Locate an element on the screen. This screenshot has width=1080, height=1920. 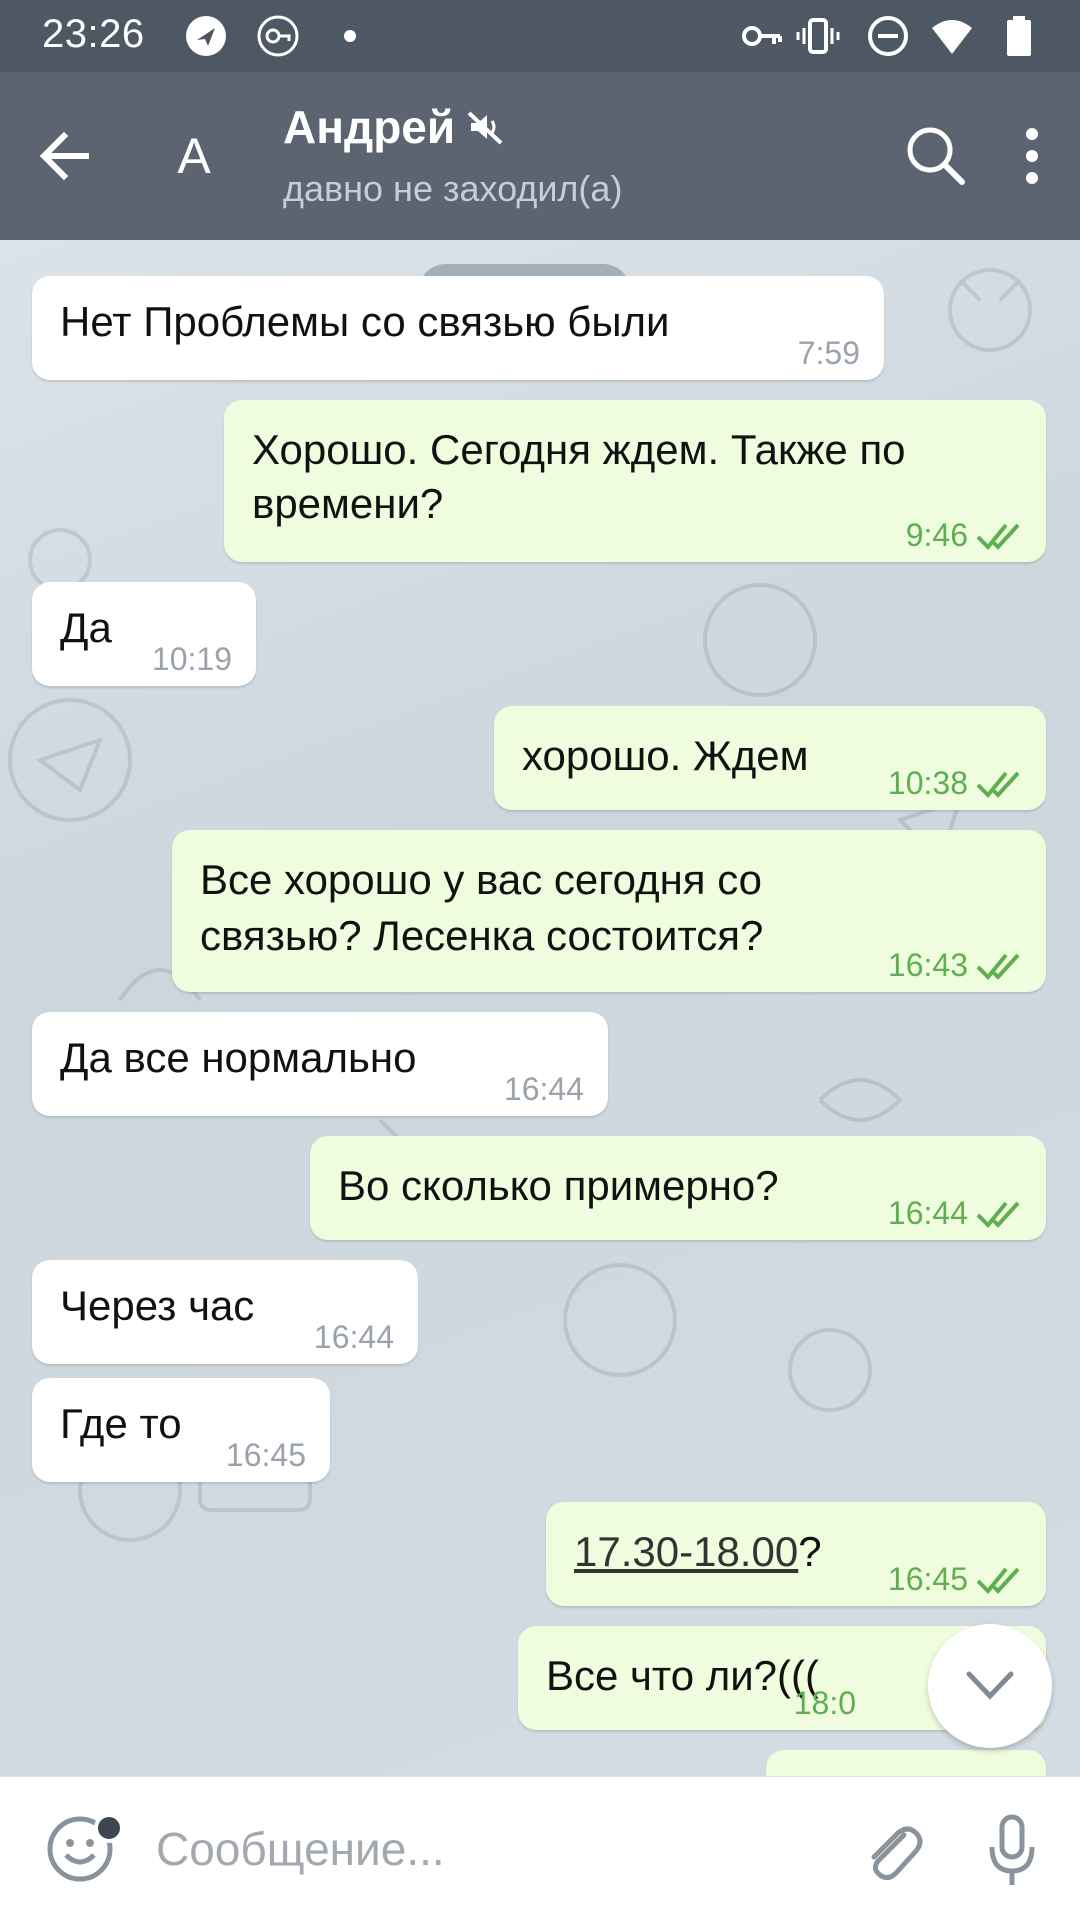
message-bubble-outgoing is located at coordinates (906, 1763).